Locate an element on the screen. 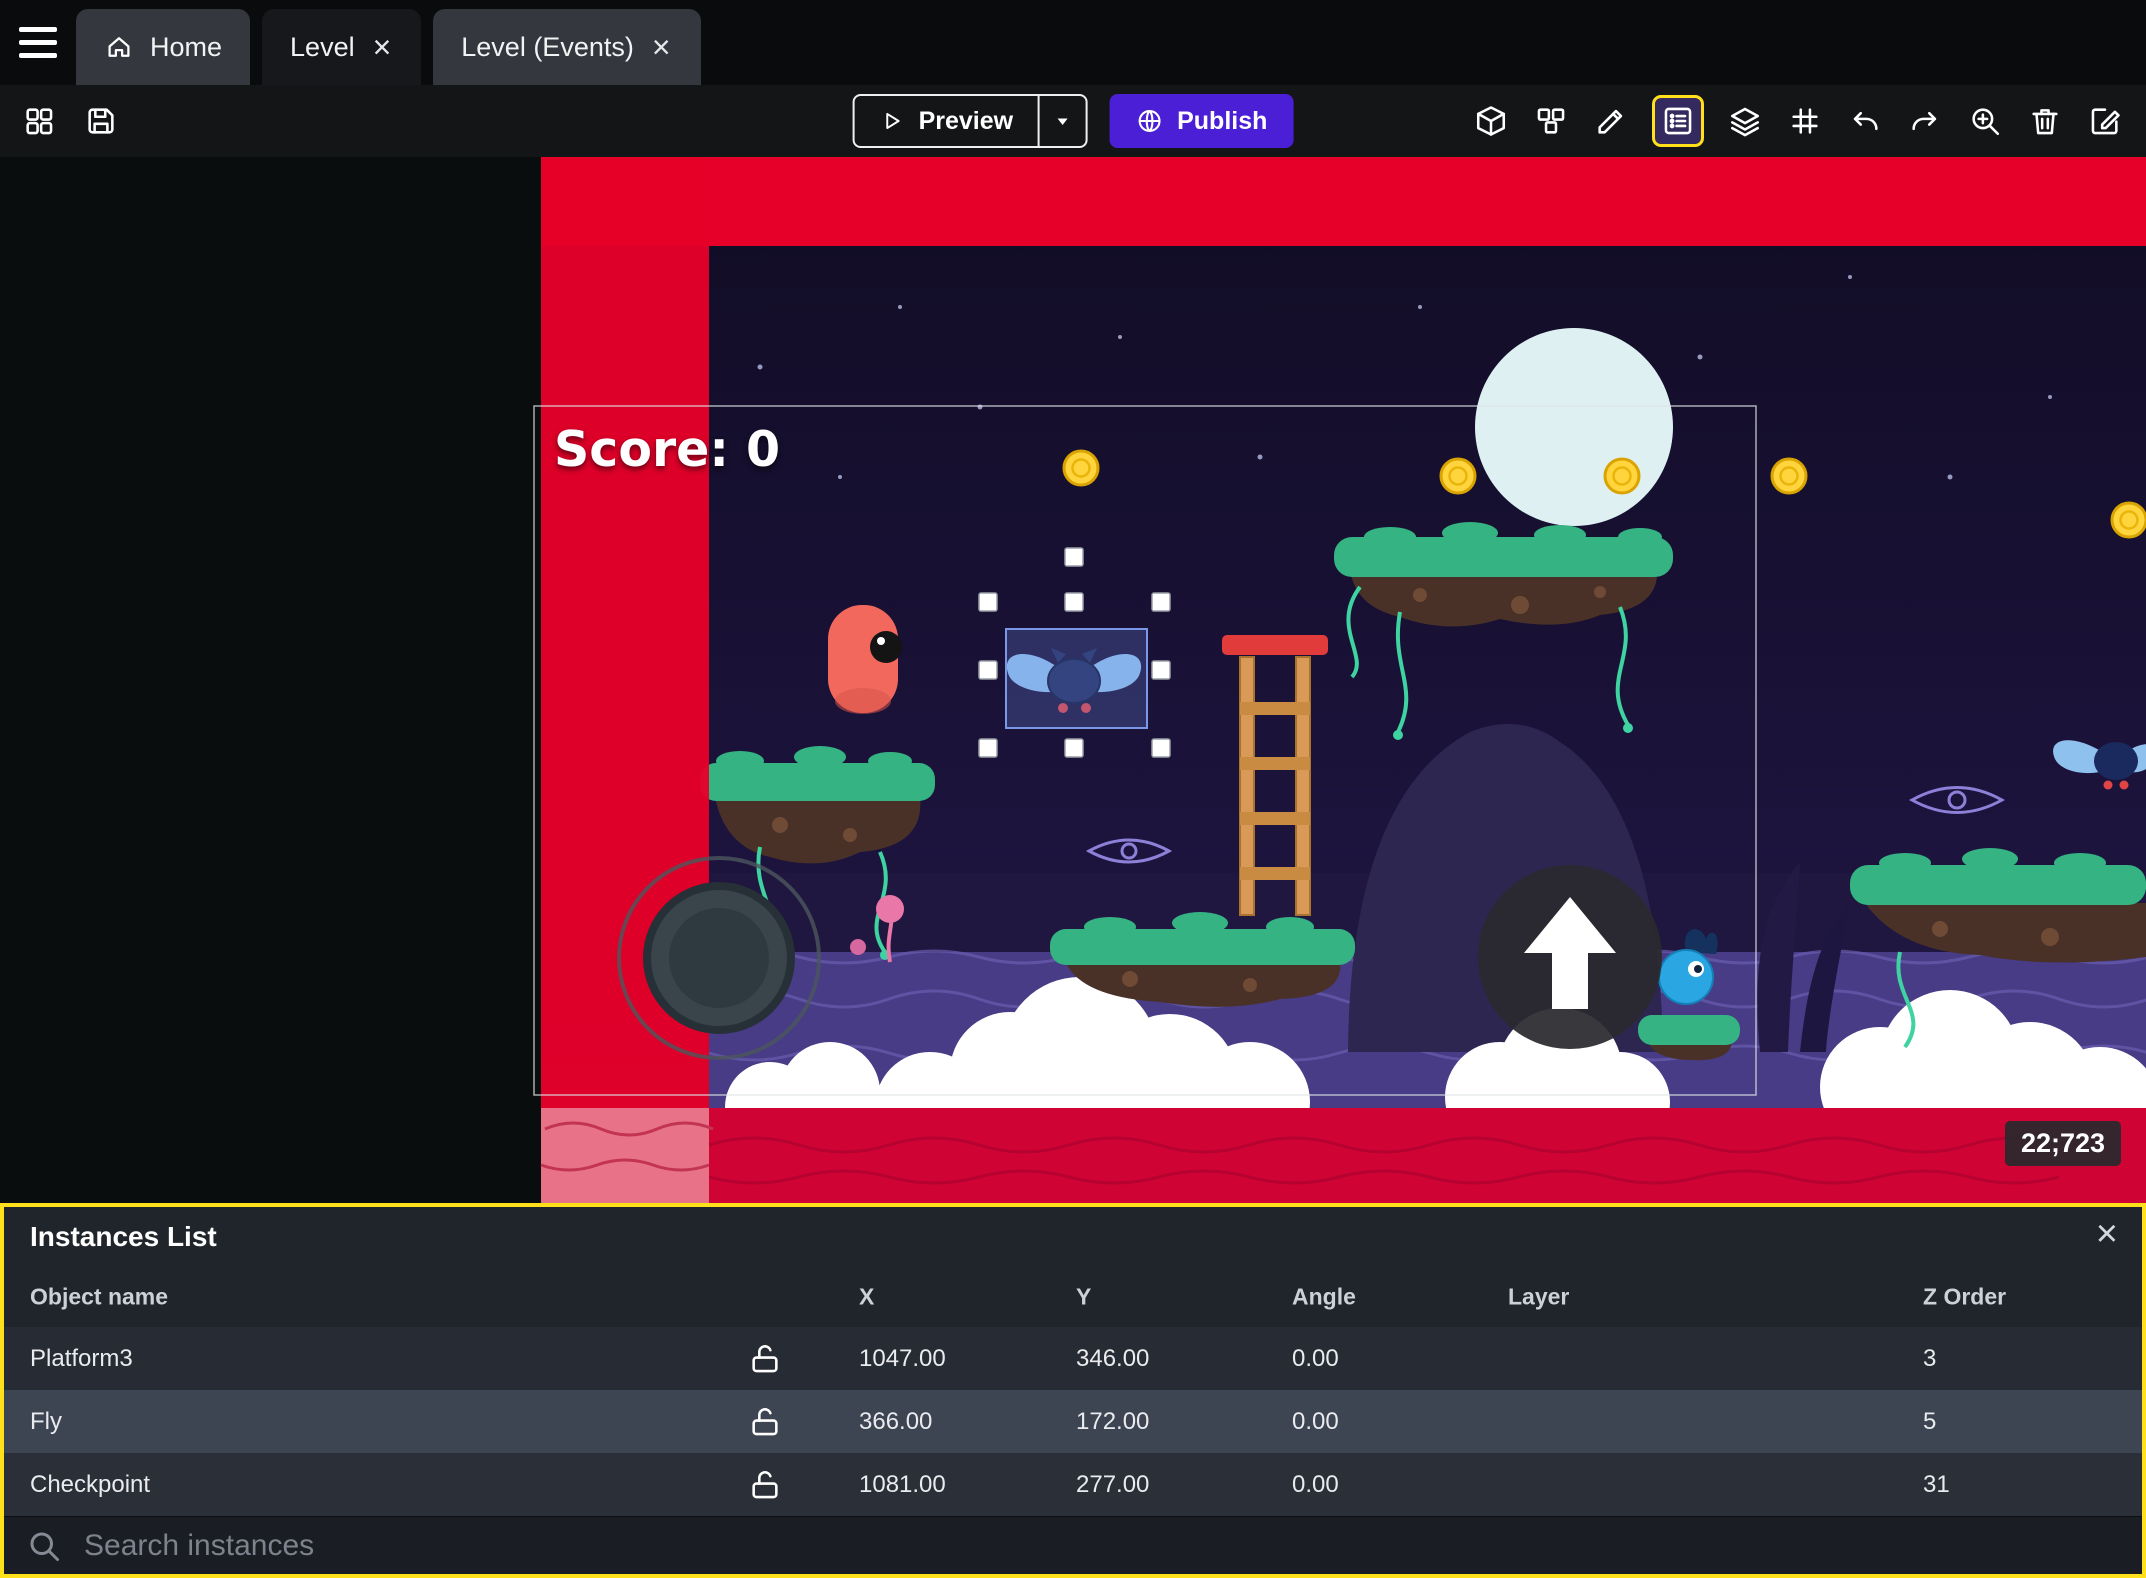  red-bottom-band is located at coordinates (1427, 1155).